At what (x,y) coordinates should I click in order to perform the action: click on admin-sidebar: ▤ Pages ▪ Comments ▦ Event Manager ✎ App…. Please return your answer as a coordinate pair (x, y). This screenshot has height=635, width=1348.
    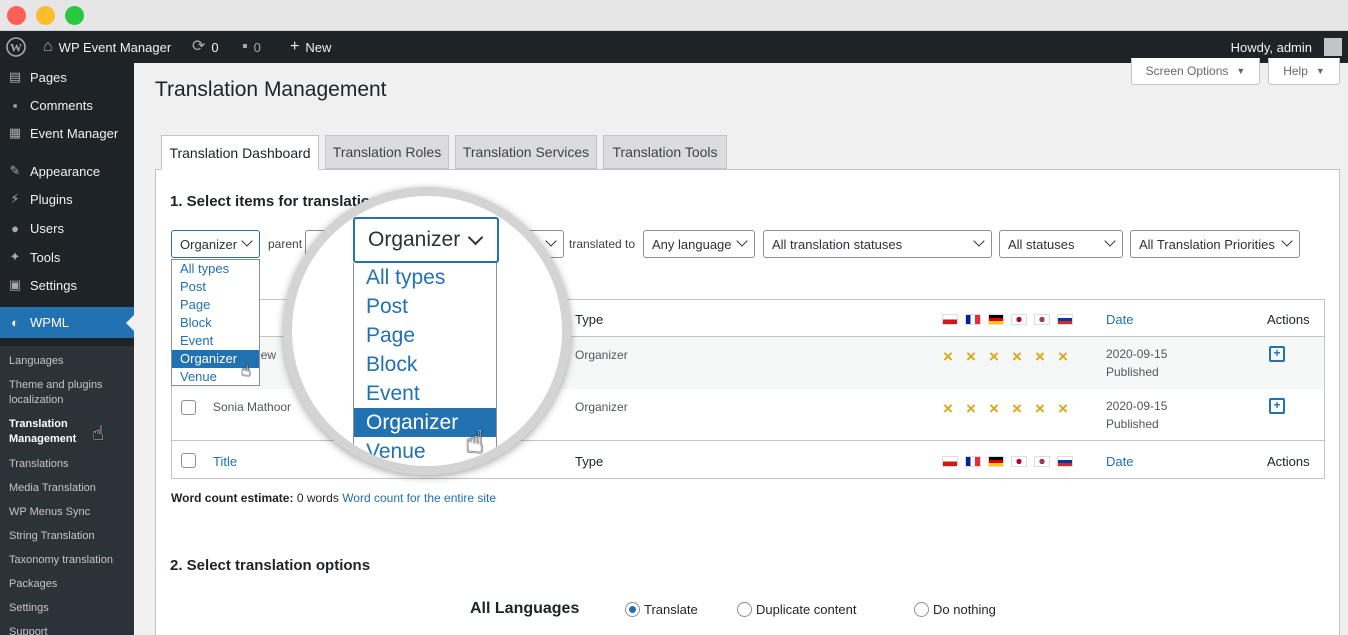
    Looking at the image, I should click on (67, 349).